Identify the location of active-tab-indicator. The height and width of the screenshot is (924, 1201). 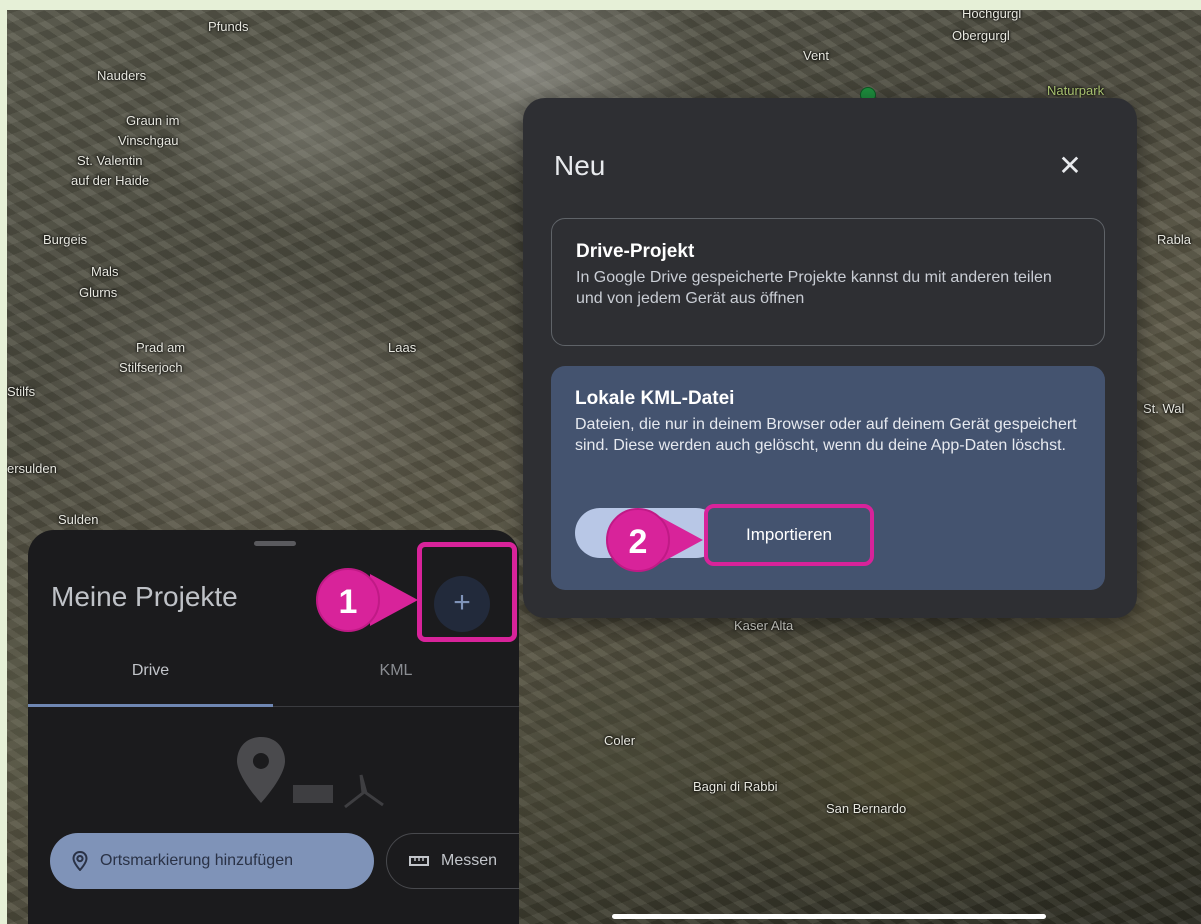
(150, 705).